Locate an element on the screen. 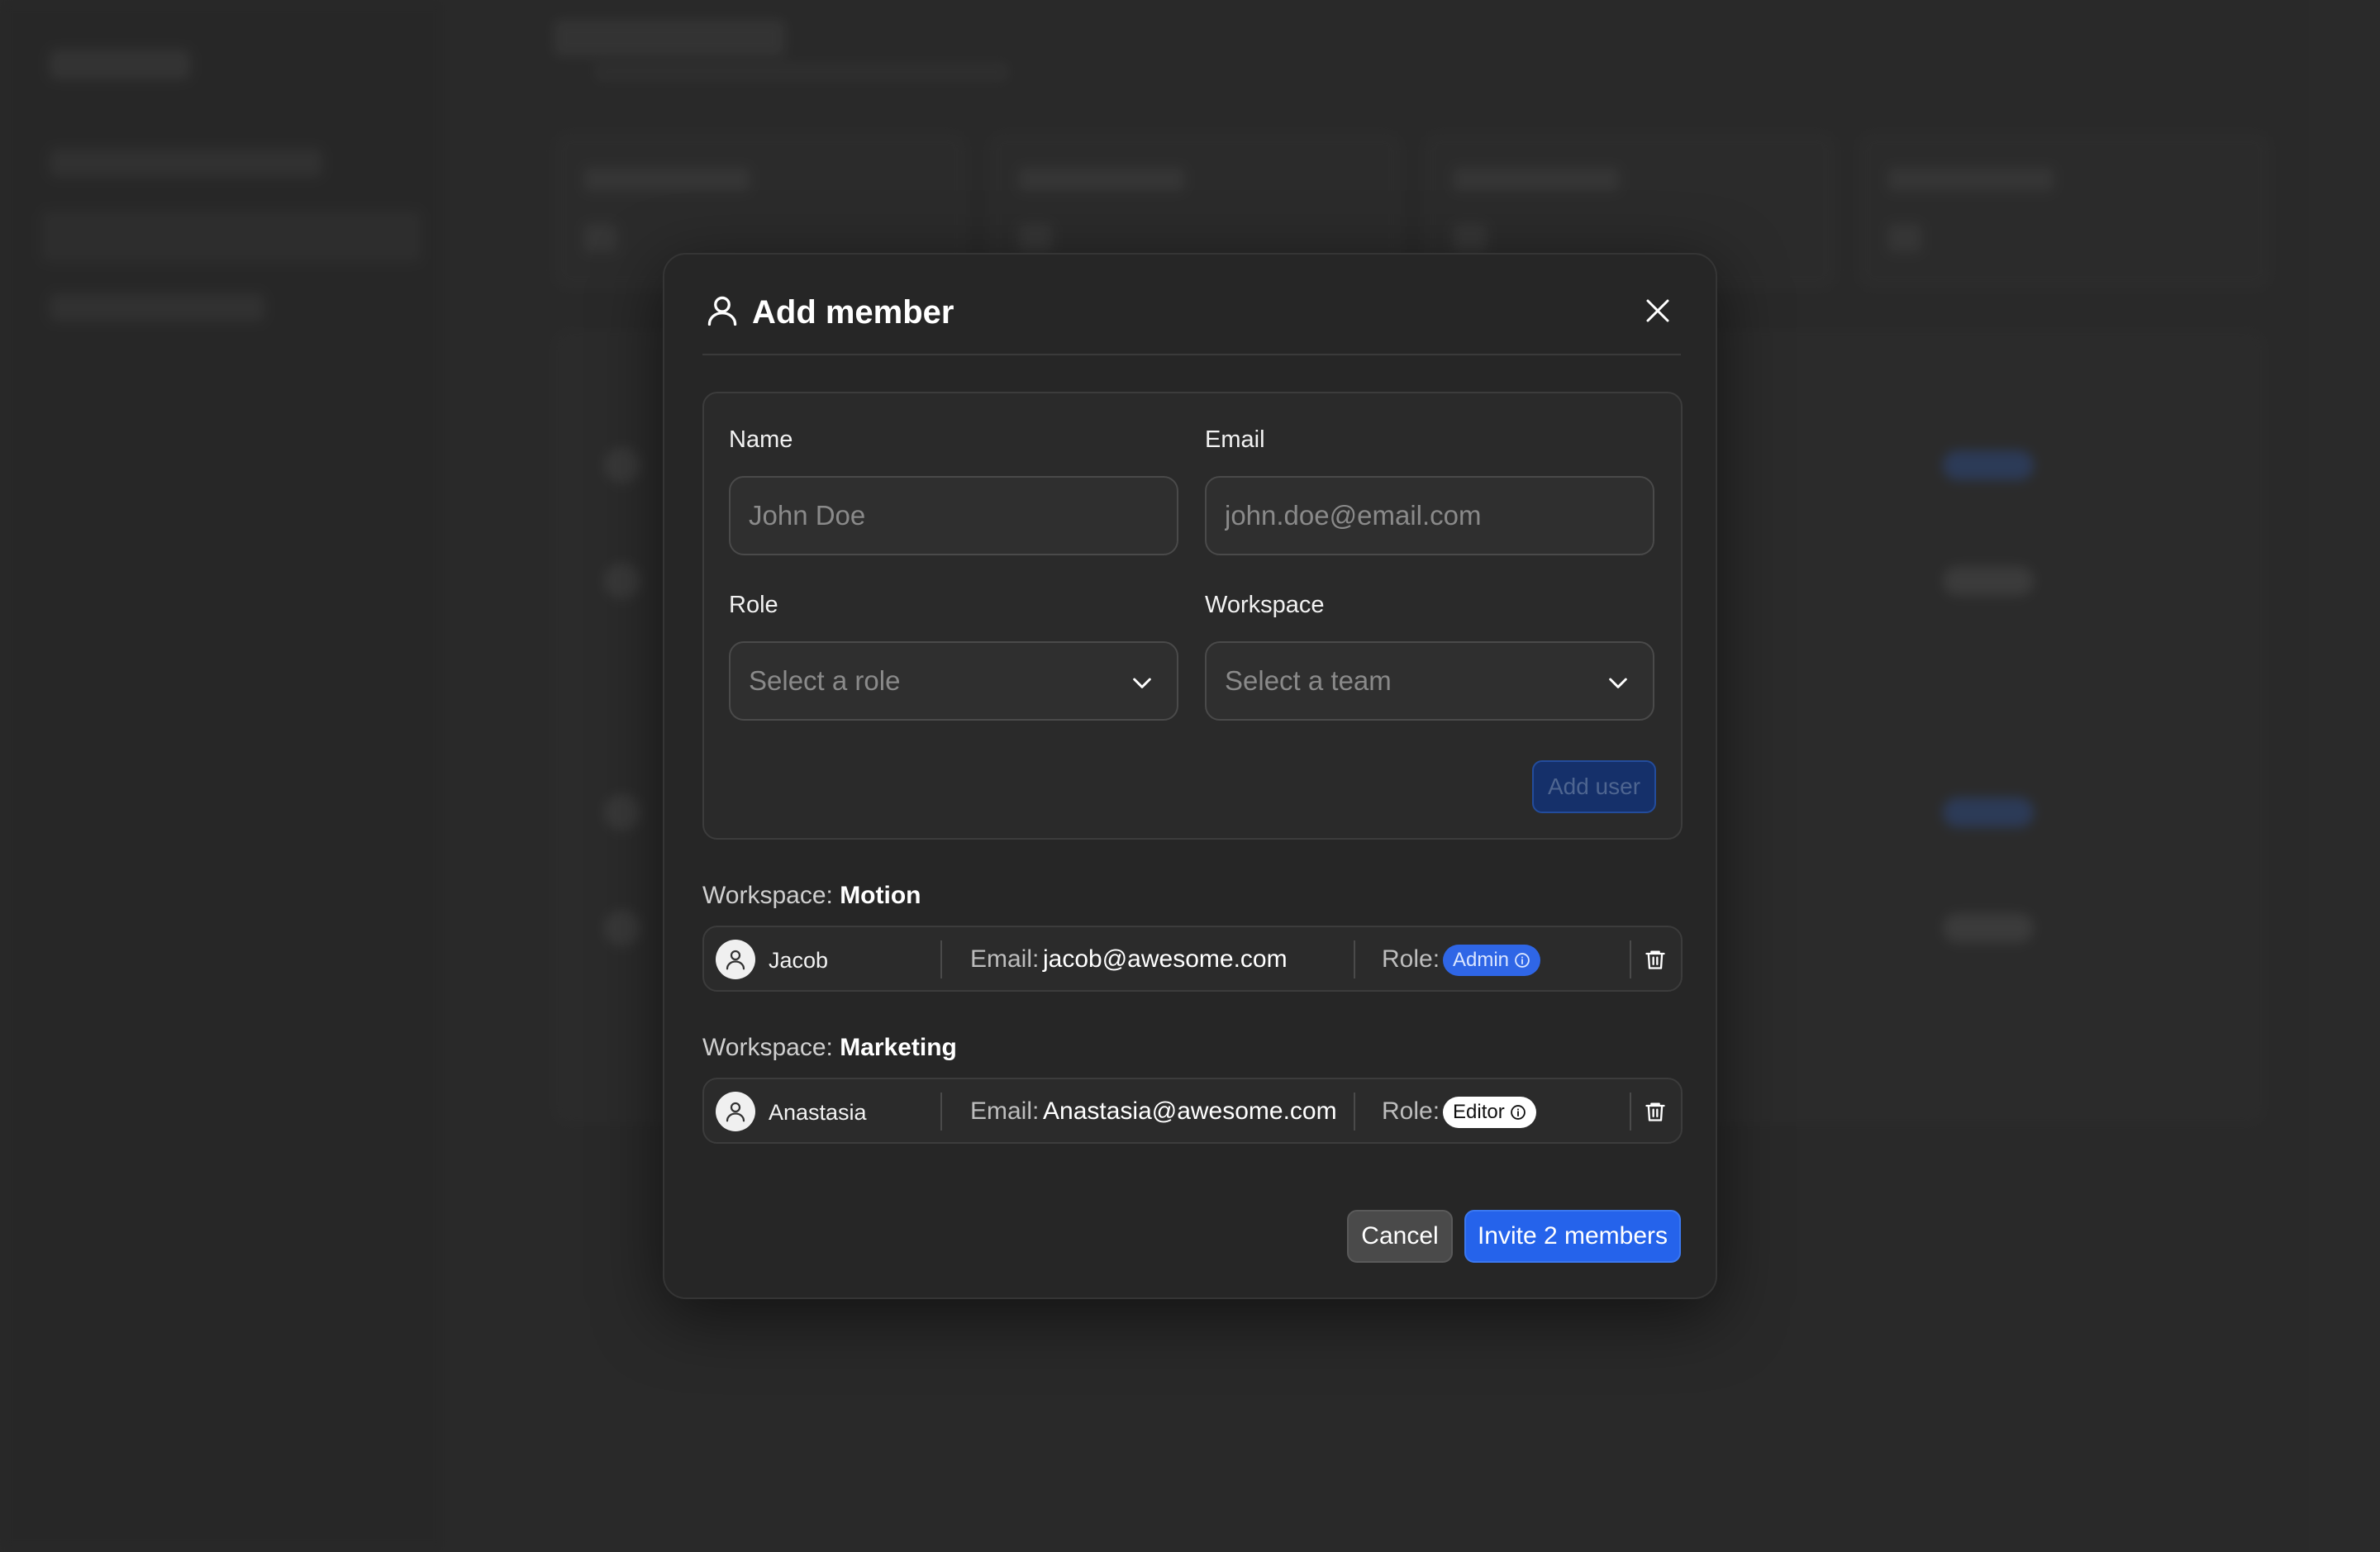  role-select-placeholder: Select a role is located at coordinates (825, 680).